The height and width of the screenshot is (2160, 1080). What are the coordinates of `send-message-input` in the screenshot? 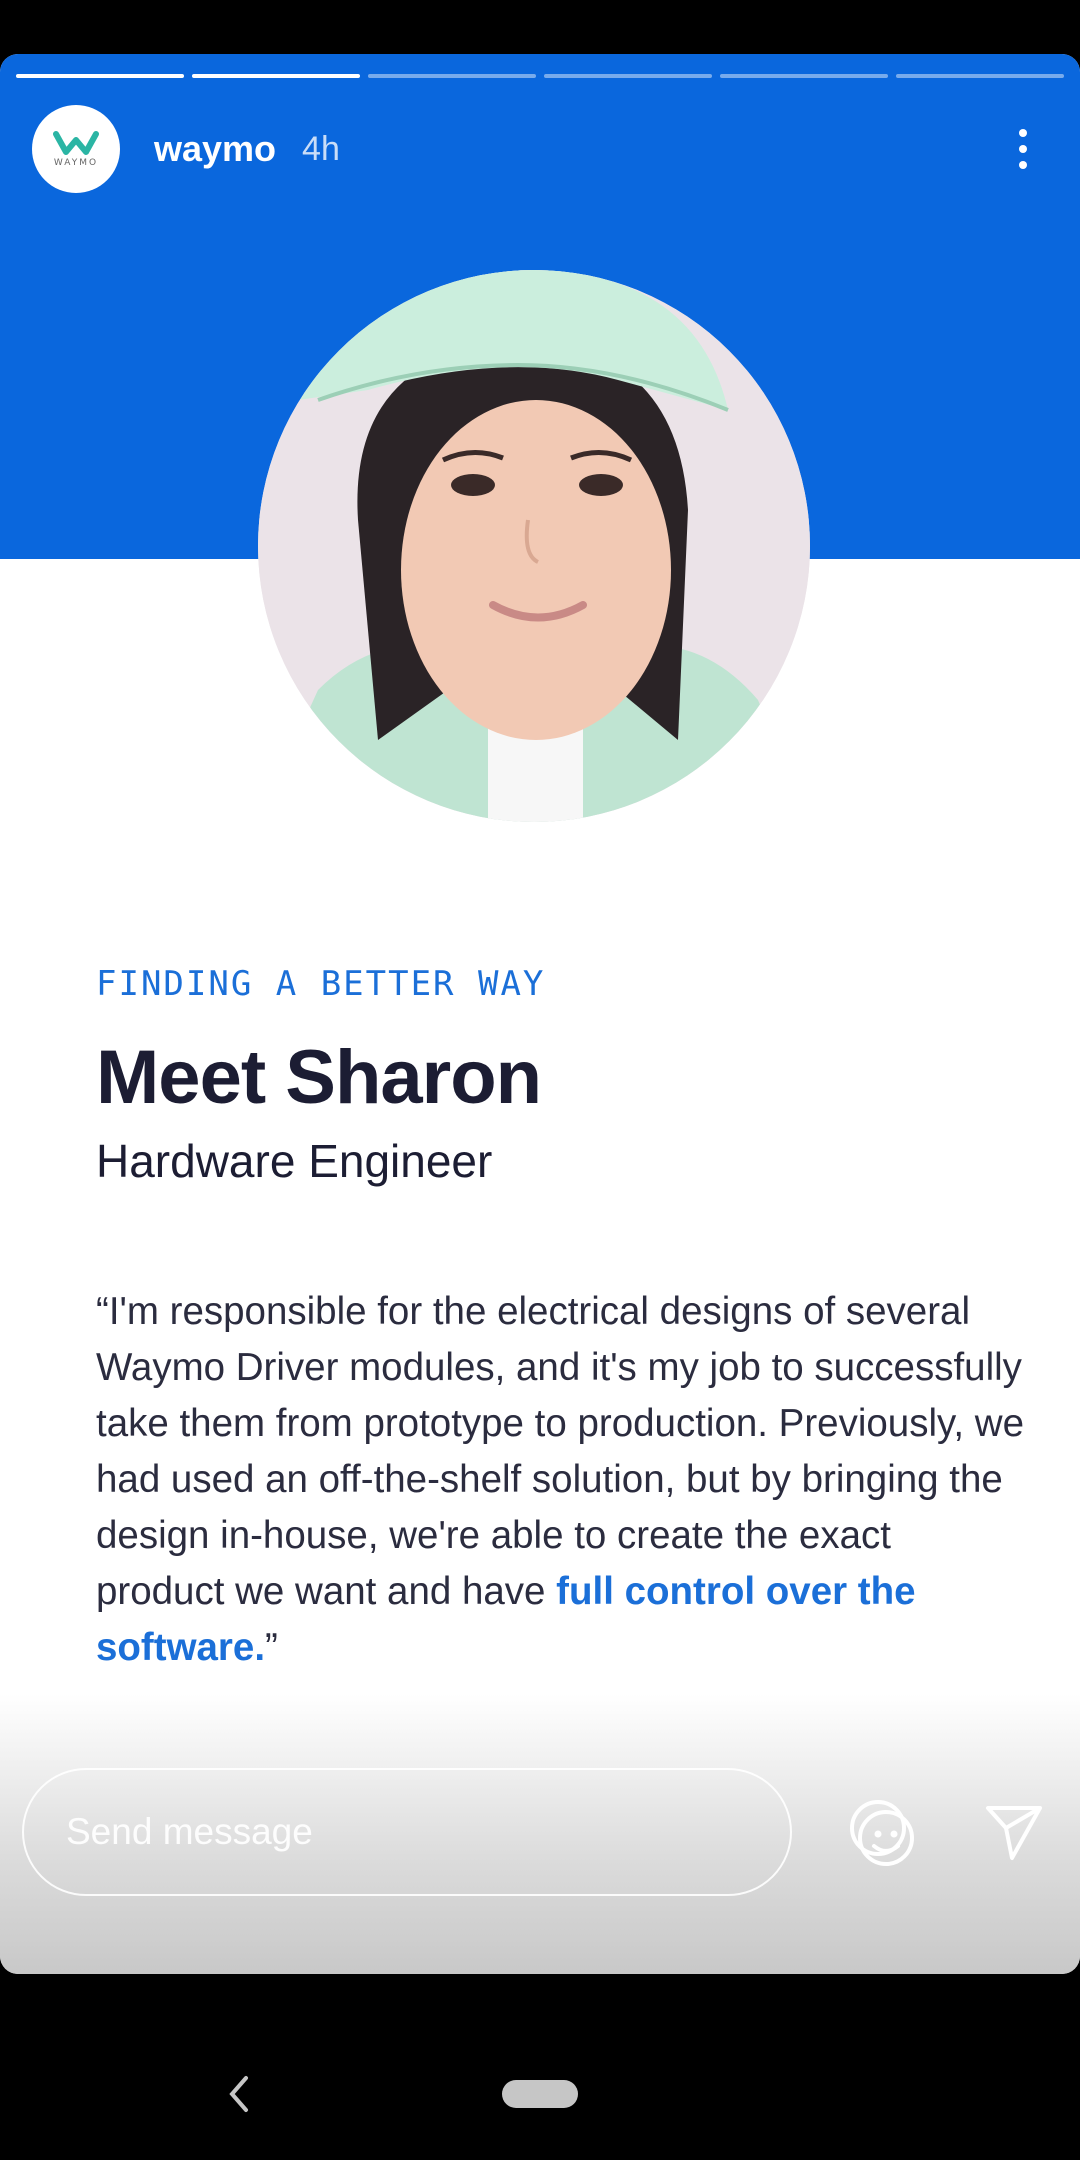 It's located at (407, 1832).